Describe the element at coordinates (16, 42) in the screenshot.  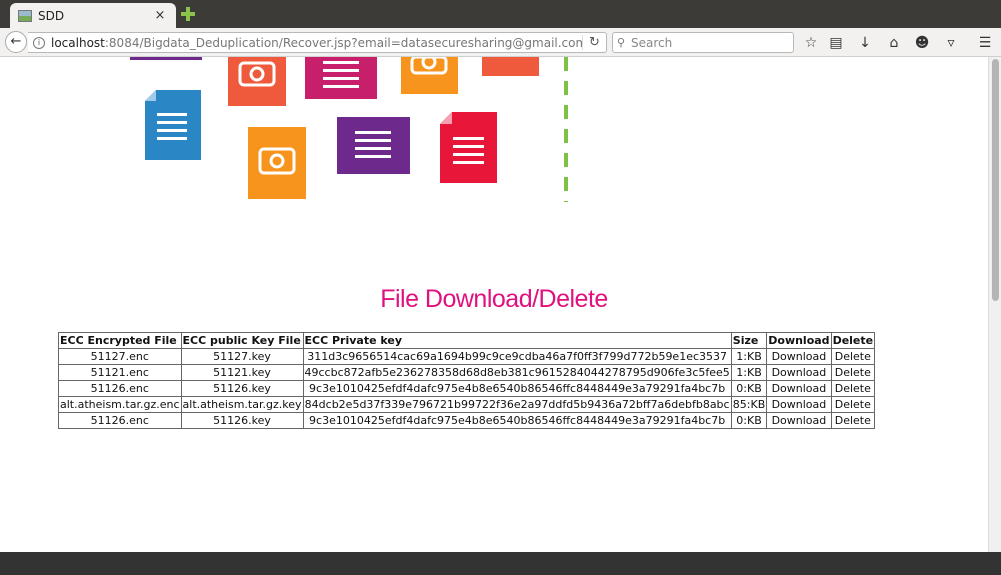
I see `back-arrow-icon: ←` at that location.